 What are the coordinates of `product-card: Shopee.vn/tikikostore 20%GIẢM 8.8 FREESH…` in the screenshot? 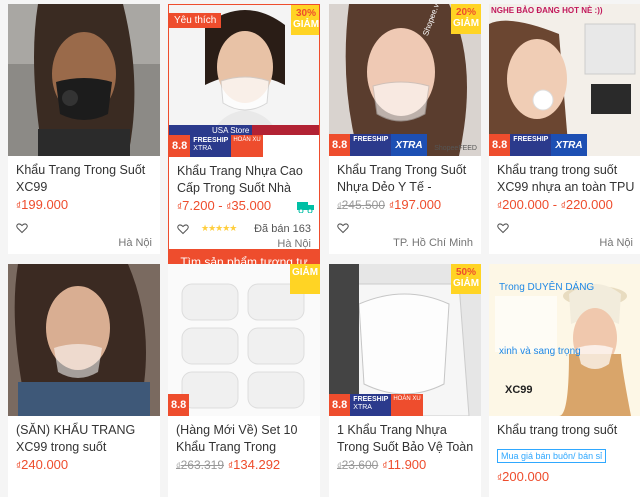 It's located at (405, 129).